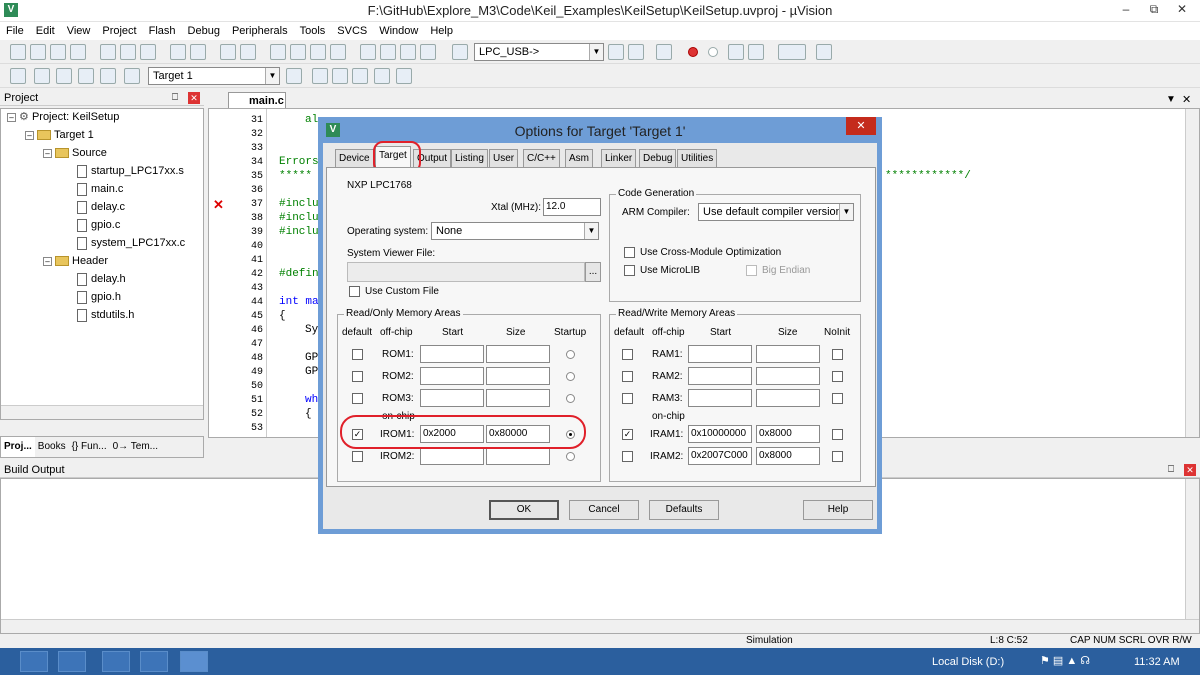 This screenshot has height=675, width=1200. I want to click on breakpoint-icon, so click(693, 52).